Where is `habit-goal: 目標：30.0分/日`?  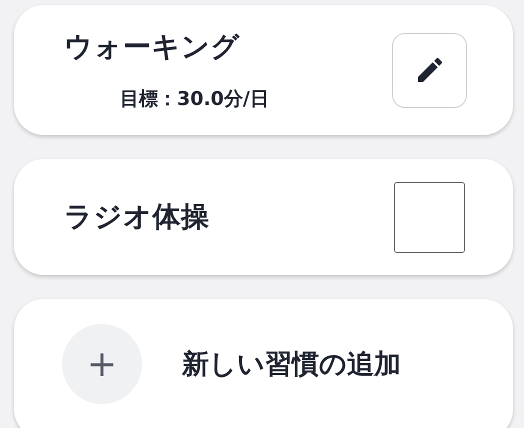 habit-goal: 目標：30.0分/日 is located at coordinates (194, 99).